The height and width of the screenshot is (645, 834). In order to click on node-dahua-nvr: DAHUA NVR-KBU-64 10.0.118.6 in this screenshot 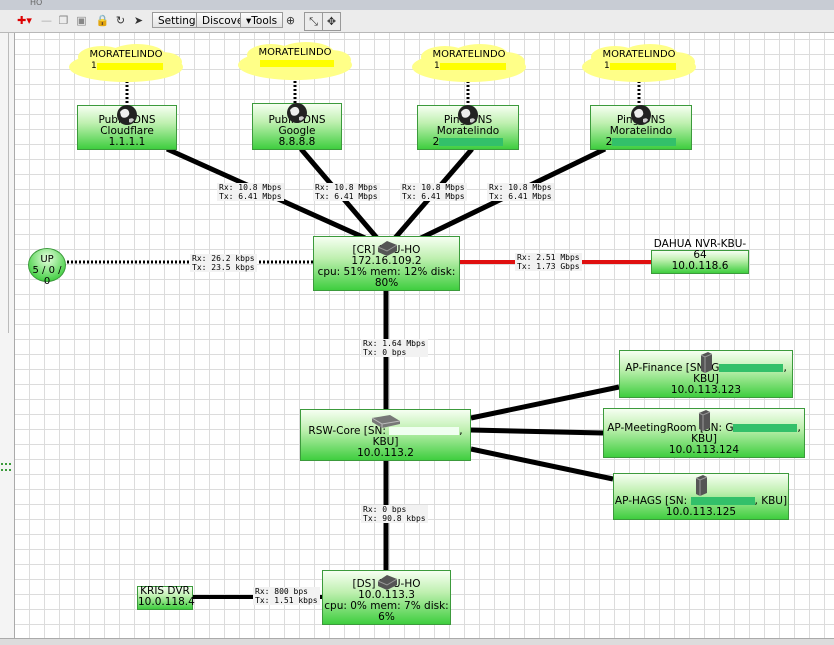, I will do `click(700, 256)`.